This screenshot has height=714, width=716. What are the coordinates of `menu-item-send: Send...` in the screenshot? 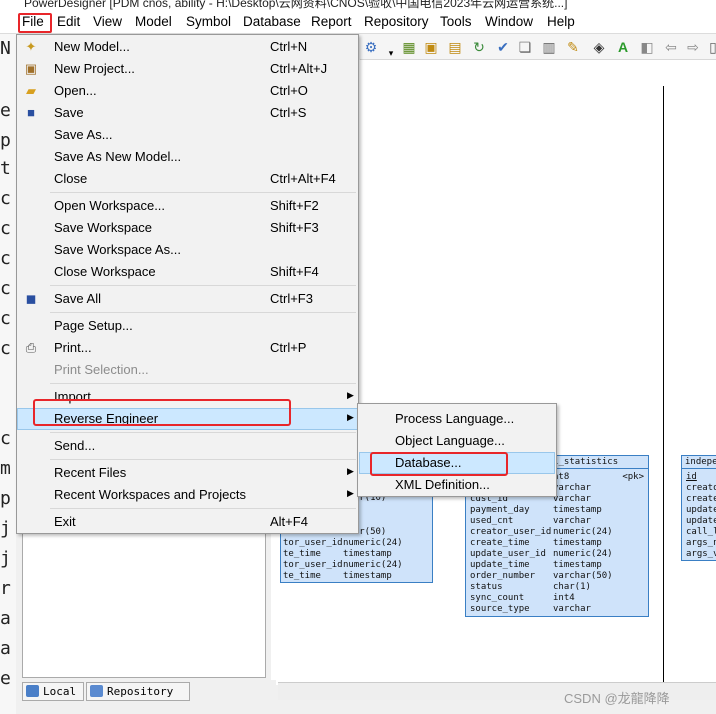 It's located at (187, 446).